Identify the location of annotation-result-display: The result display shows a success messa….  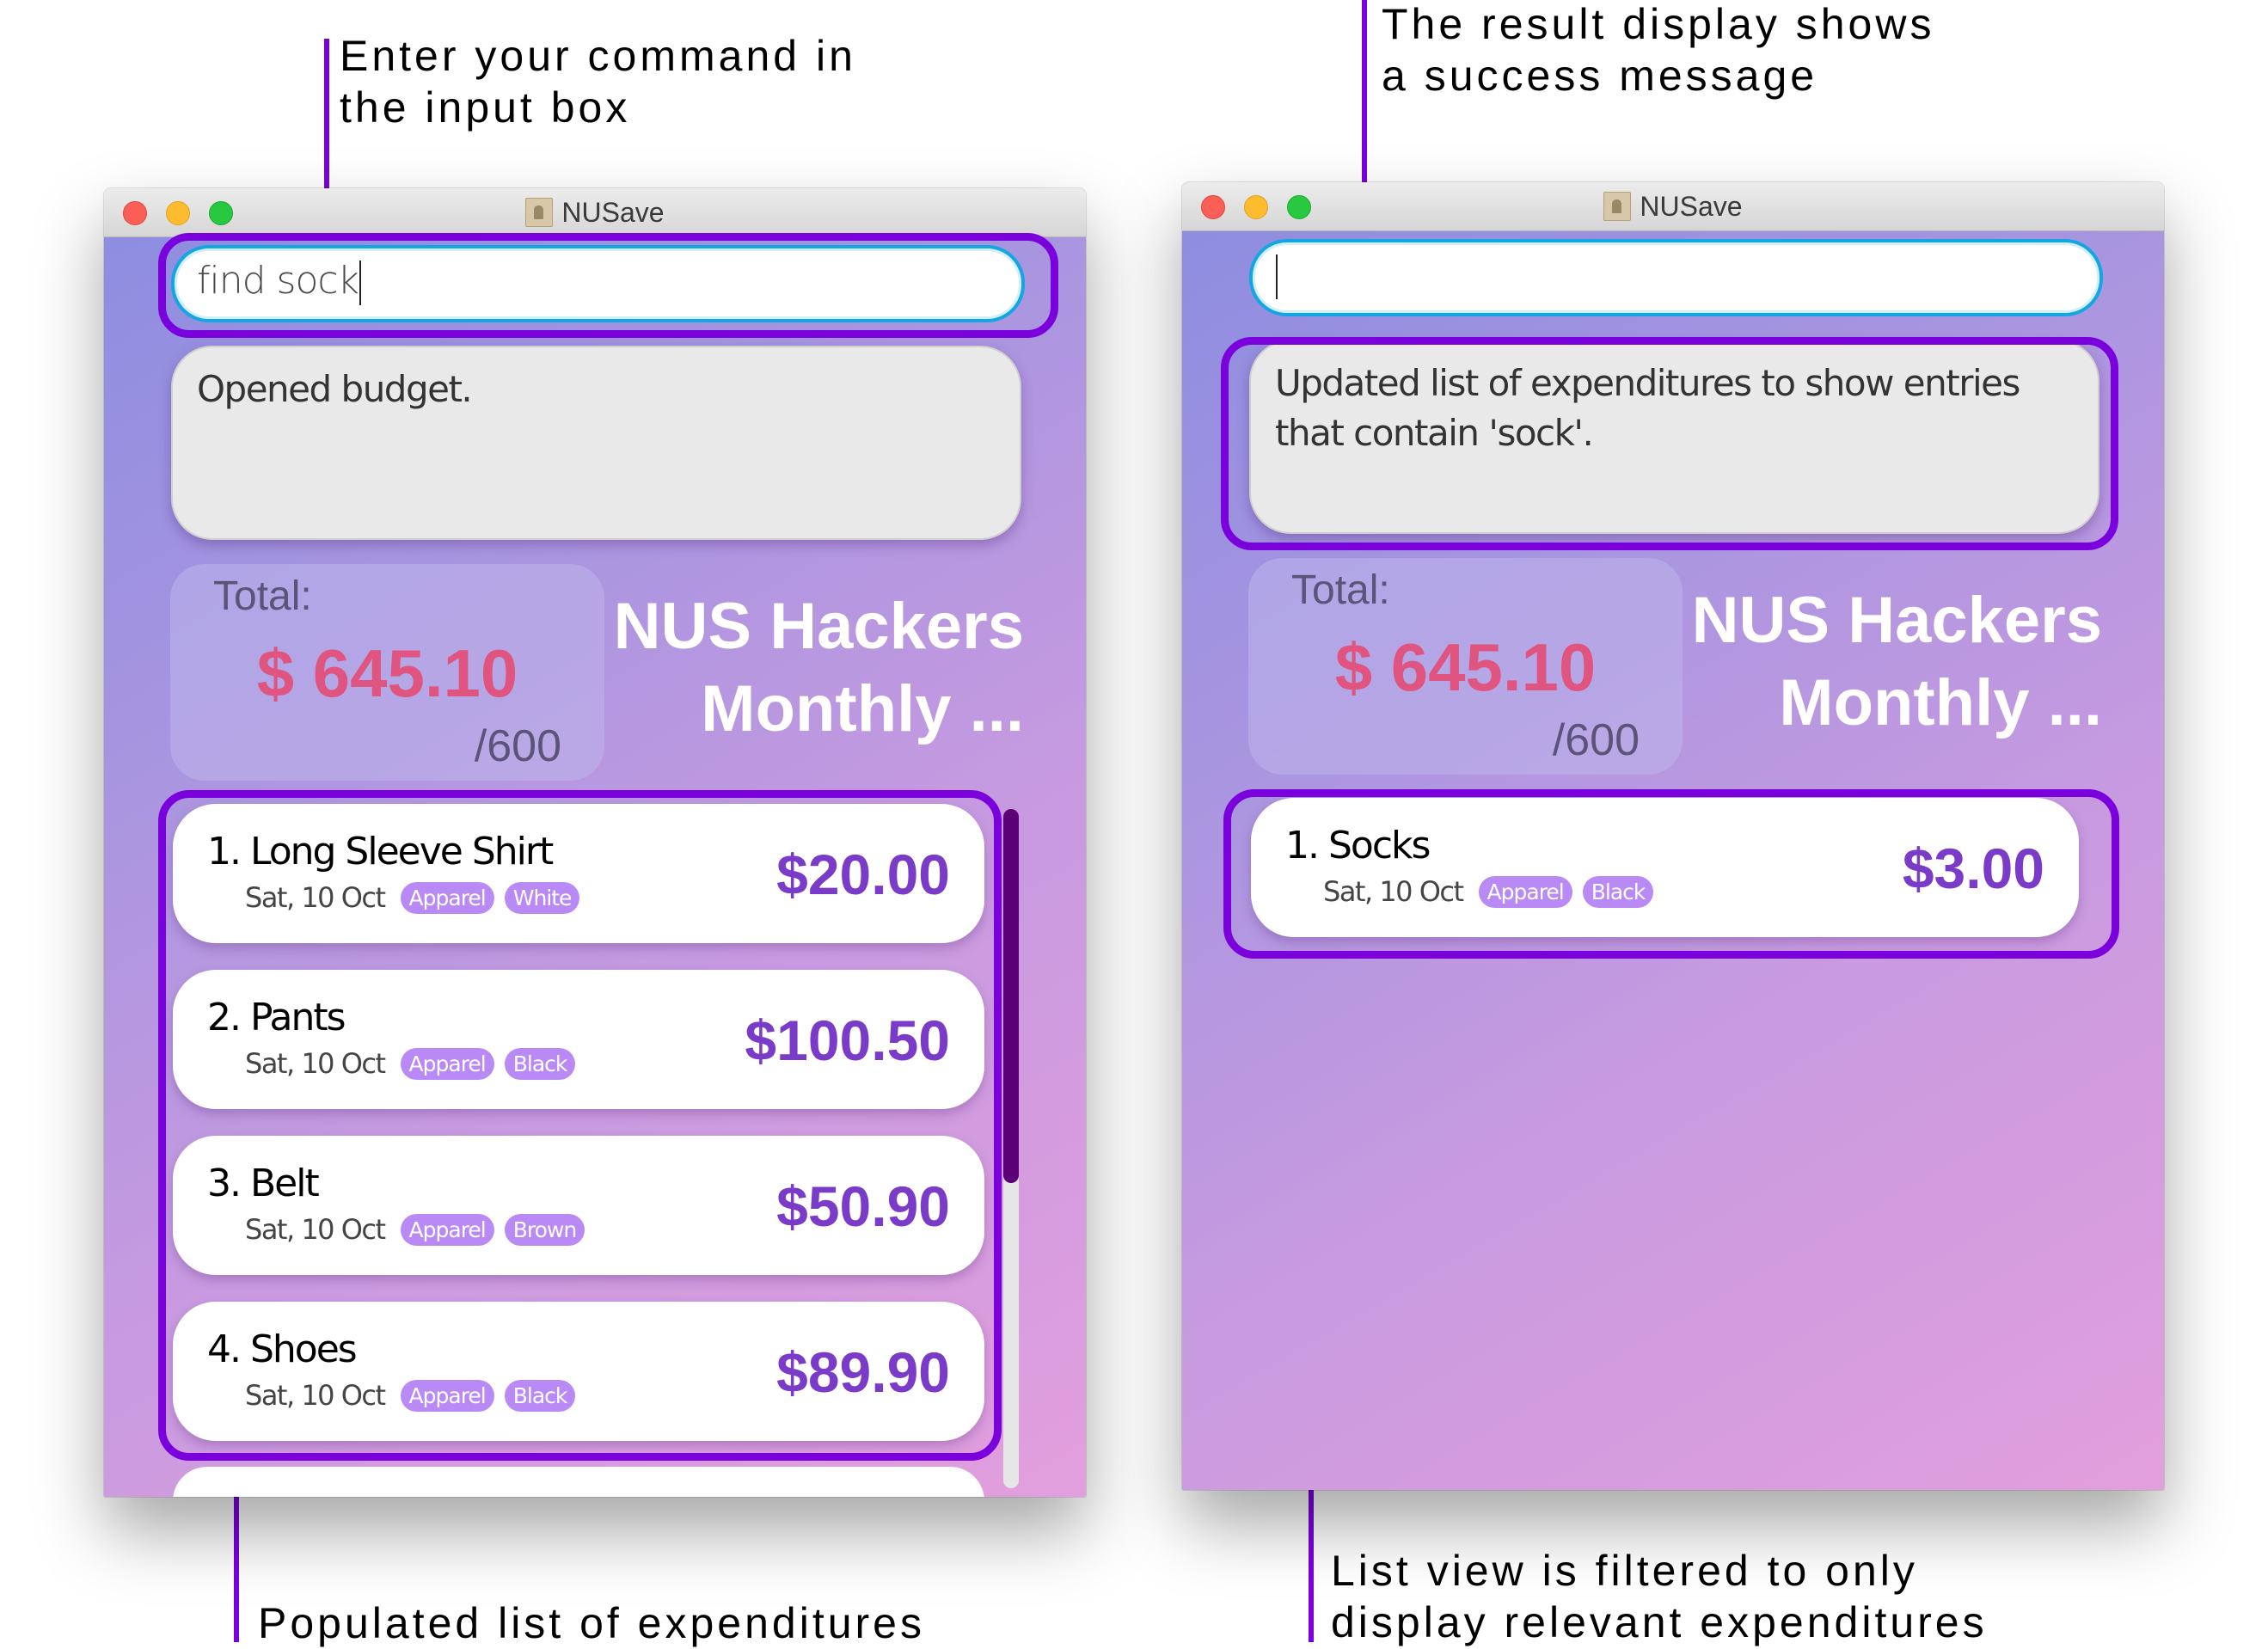
(1658, 50).